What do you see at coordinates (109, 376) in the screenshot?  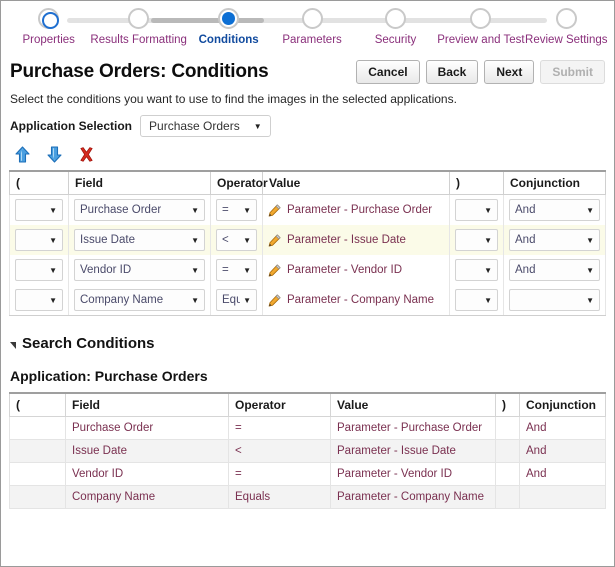 I see `summary-application-label: Application: Purchase Orders` at bounding box center [109, 376].